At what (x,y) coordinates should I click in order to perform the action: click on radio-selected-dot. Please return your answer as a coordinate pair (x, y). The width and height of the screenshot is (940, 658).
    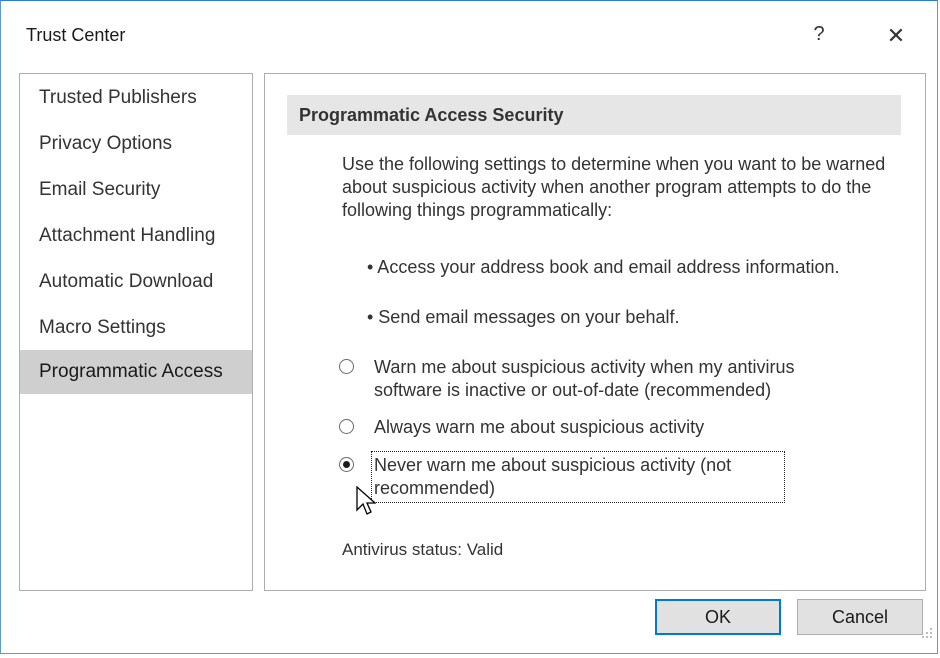
    Looking at the image, I should click on (346, 464).